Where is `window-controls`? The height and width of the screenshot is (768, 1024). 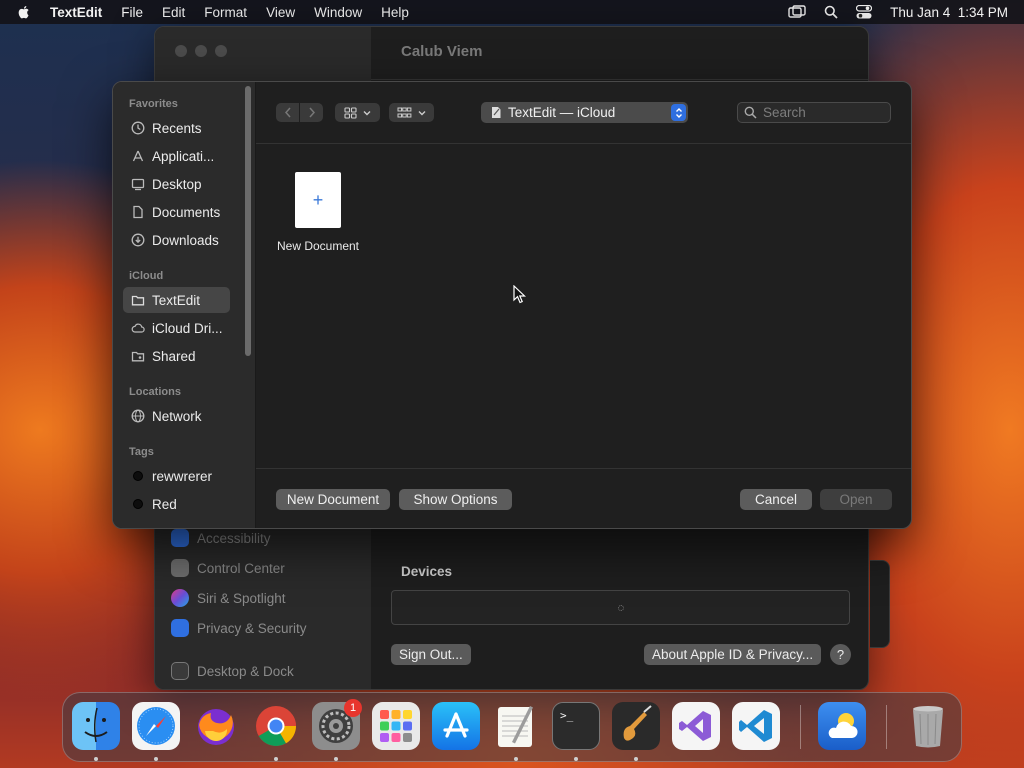
window-controls is located at coordinates (201, 51).